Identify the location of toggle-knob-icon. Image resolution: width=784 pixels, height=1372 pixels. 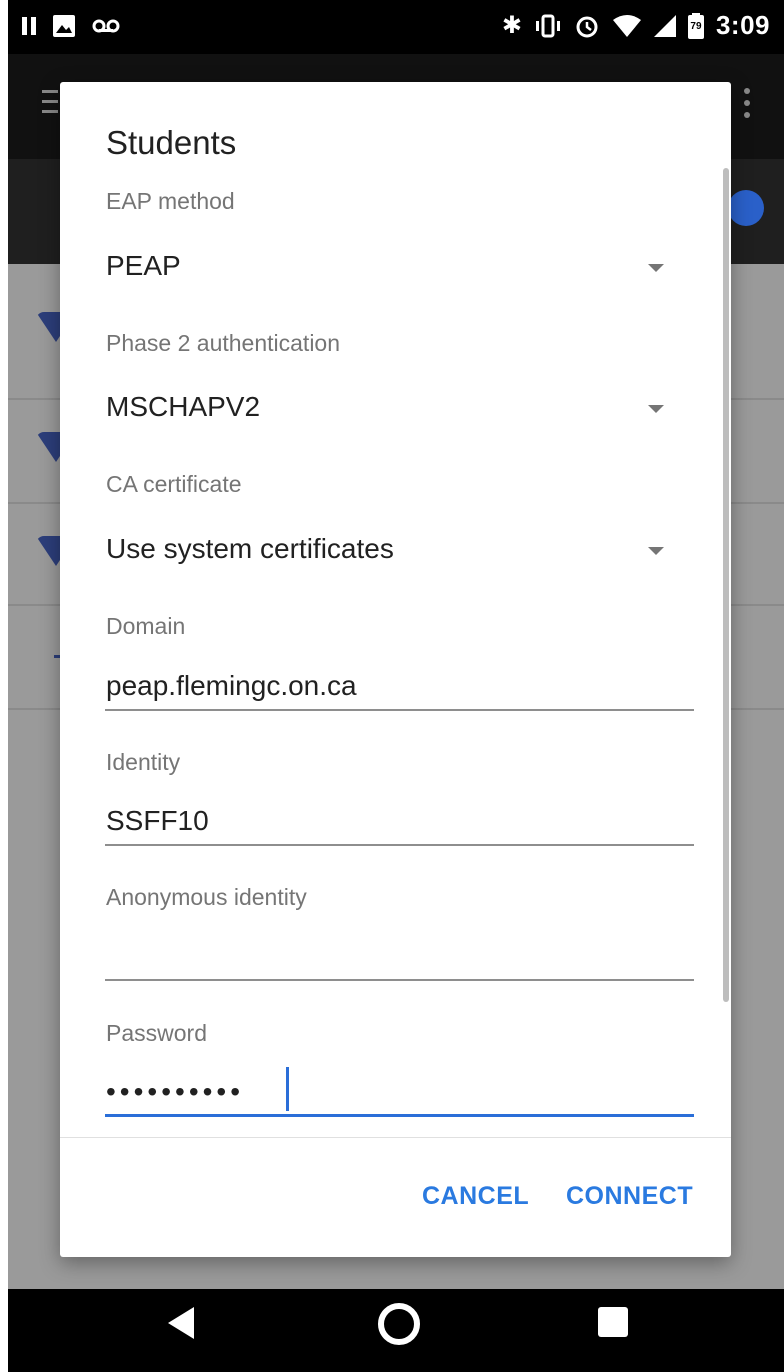
(746, 208).